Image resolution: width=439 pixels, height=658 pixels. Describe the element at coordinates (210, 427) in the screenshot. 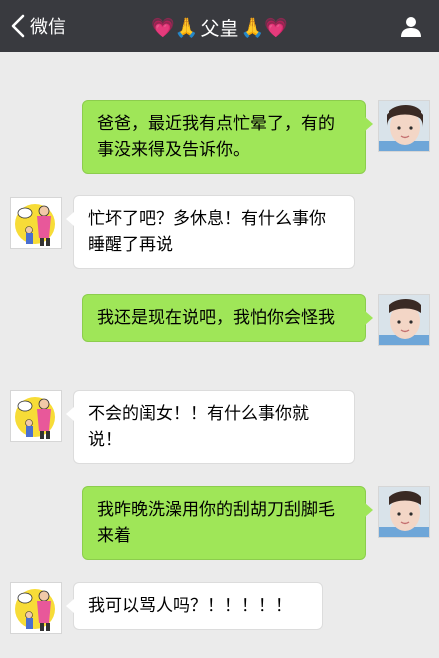

I see `message-bubble-received: 不会的闺女！！有什么事你就说！` at that location.